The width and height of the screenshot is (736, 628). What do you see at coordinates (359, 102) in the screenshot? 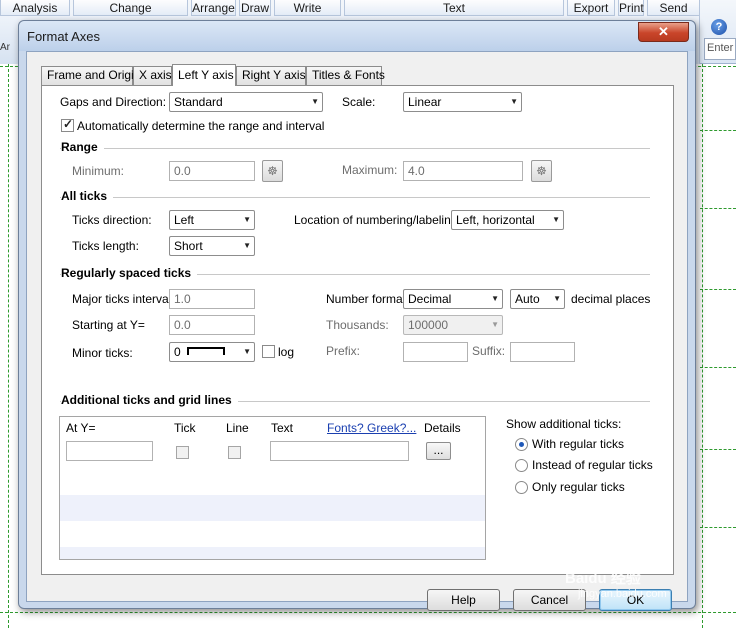
I see `scale-label: Scale:` at bounding box center [359, 102].